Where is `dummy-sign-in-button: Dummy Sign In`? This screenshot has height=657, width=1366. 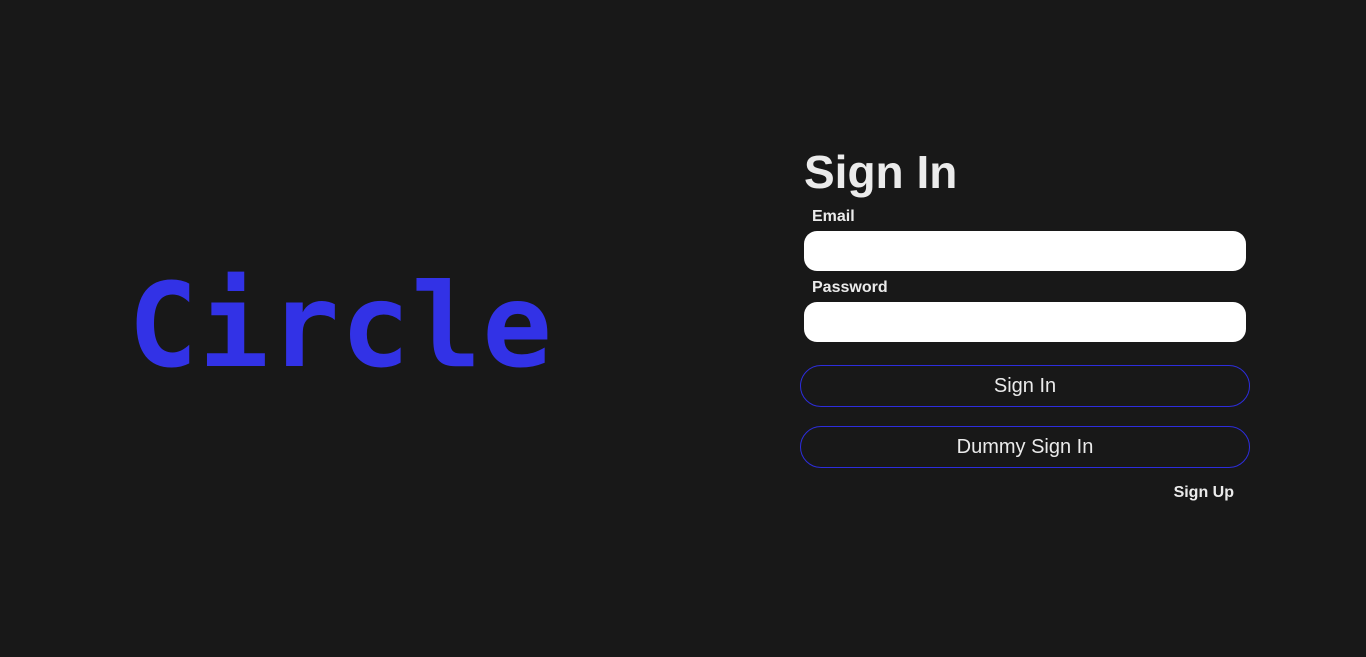
dummy-sign-in-button: Dummy Sign In is located at coordinates (1025, 447).